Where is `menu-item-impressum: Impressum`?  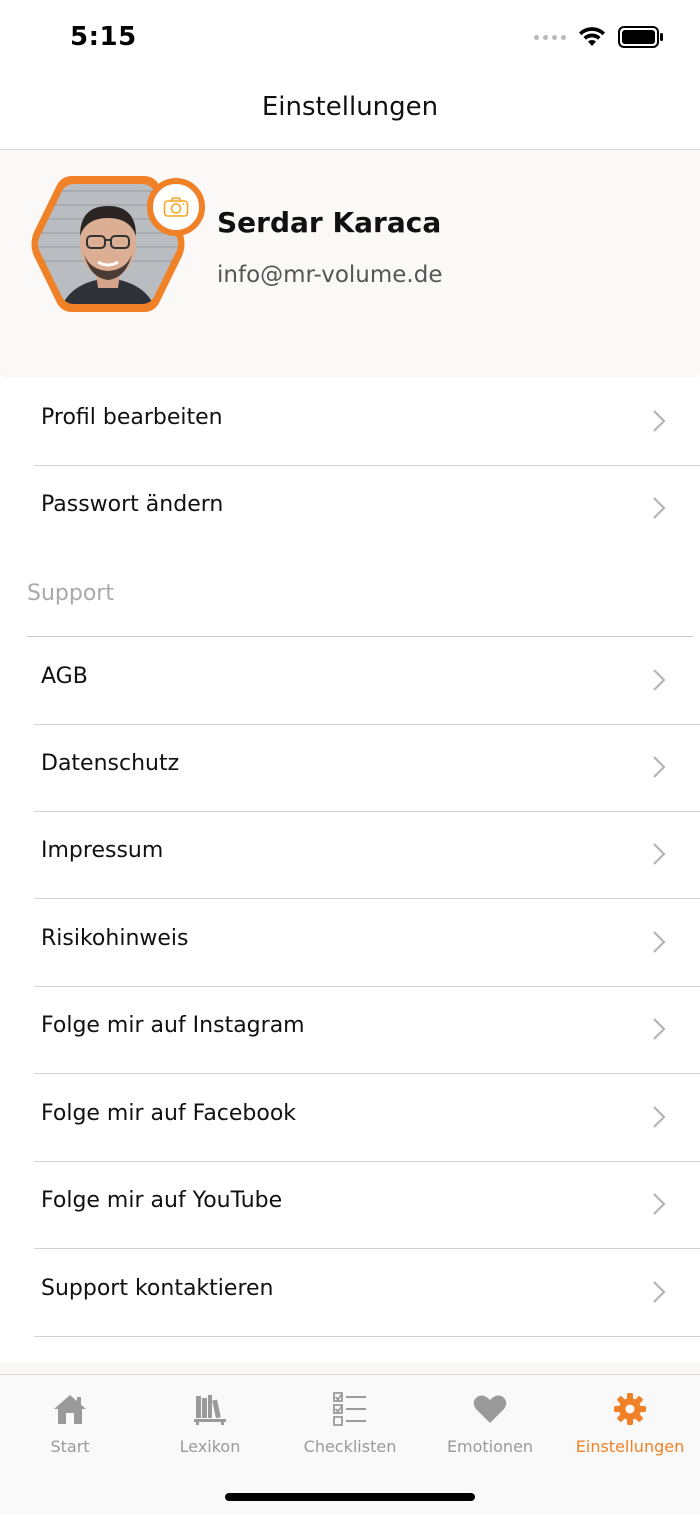 menu-item-impressum: Impressum is located at coordinates (350, 855).